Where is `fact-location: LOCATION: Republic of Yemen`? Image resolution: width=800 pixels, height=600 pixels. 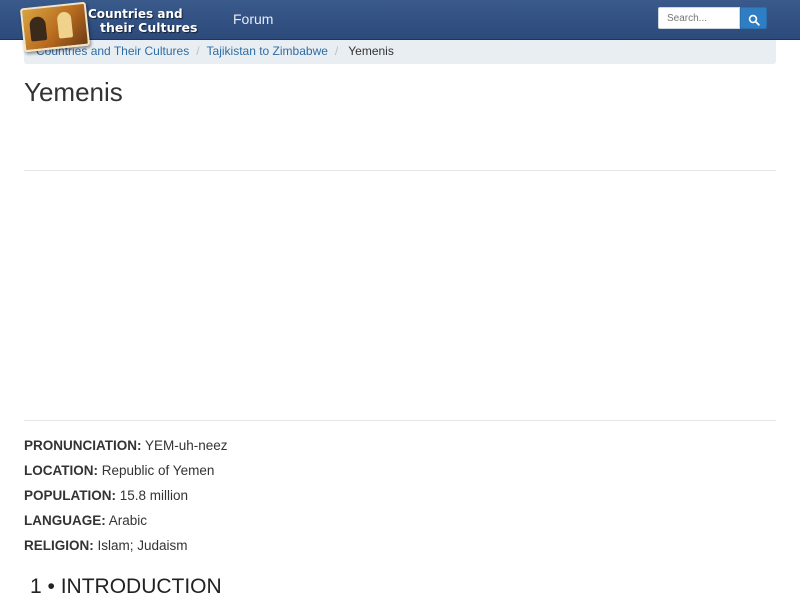
fact-location: LOCATION: Republic of Yemen is located at coordinates (126, 473).